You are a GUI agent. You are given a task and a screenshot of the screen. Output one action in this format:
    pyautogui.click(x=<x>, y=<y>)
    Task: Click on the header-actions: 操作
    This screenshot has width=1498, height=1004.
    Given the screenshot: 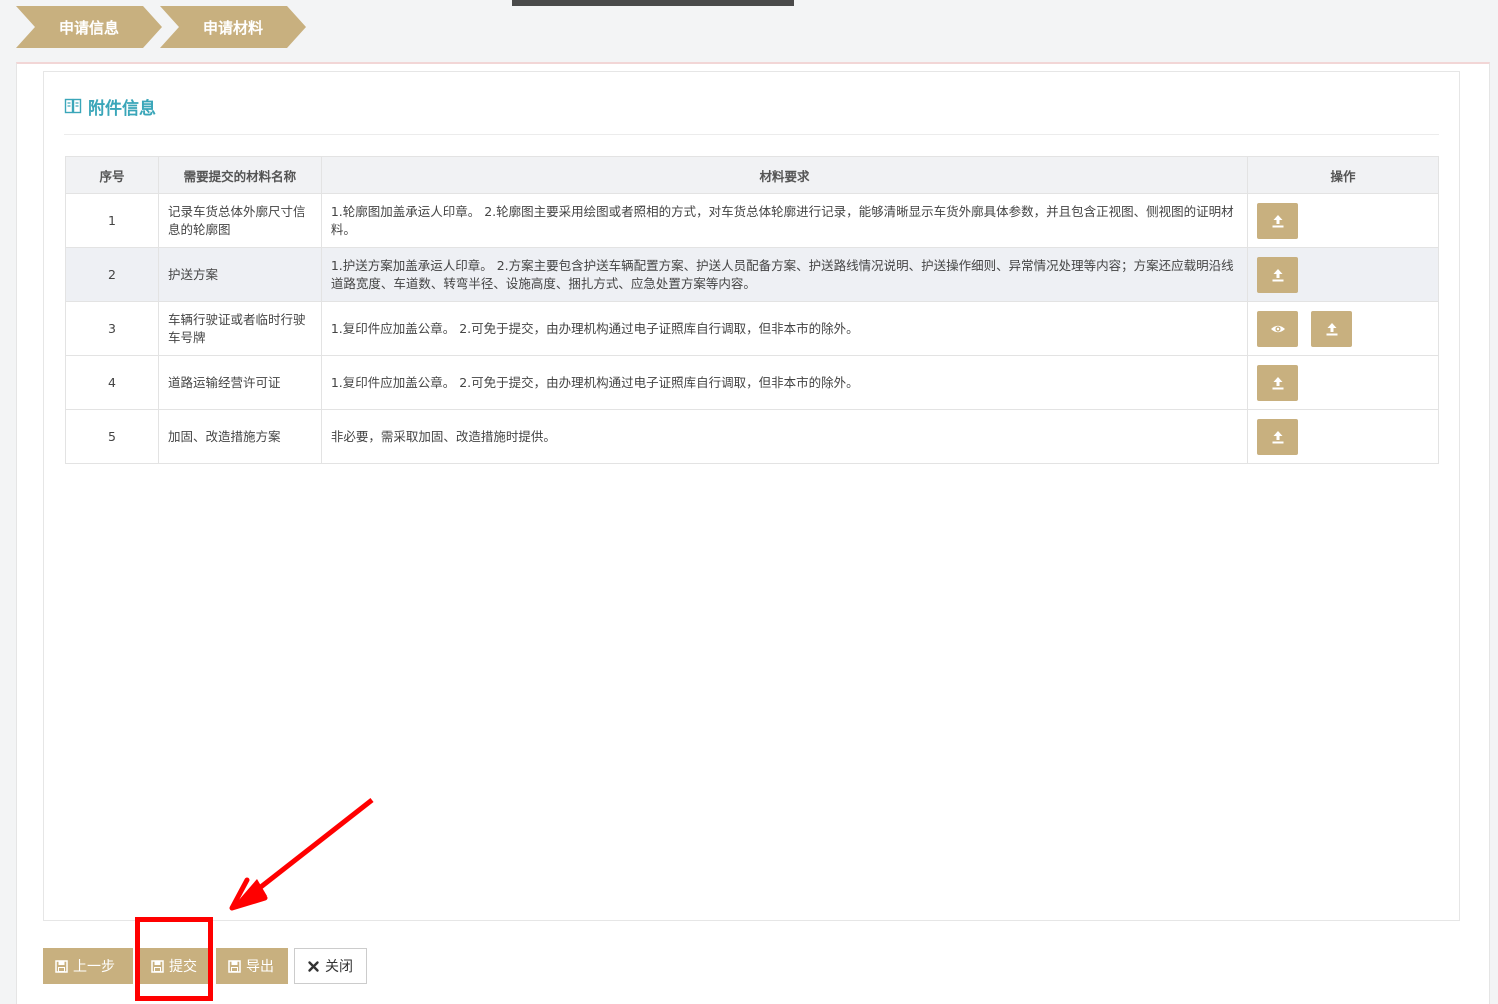 What is the action you would take?
    pyautogui.click(x=1343, y=175)
    